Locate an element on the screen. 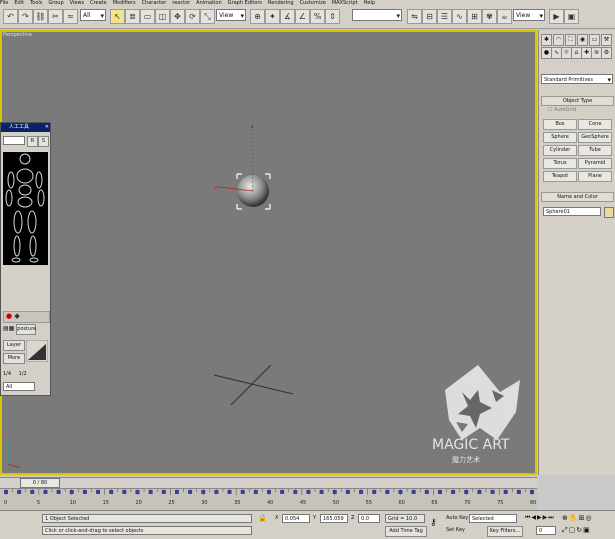 The image size is (615, 539). close-icon: ✕ is located at coordinates (47, 127).